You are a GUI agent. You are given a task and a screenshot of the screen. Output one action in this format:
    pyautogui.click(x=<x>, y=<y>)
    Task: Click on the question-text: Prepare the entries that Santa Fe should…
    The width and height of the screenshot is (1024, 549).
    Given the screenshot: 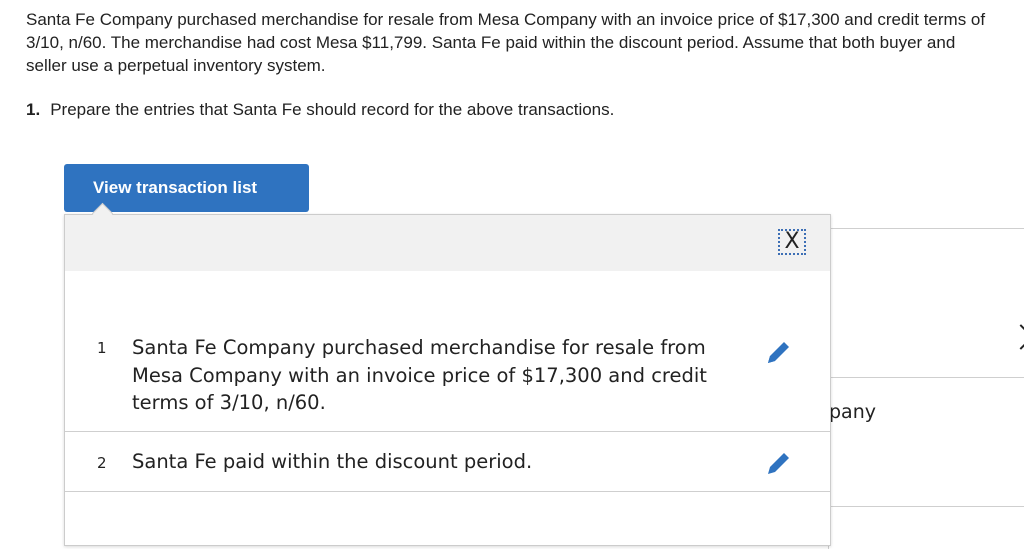 What is the action you would take?
    pyautogui.click(x=332, y=109)
    